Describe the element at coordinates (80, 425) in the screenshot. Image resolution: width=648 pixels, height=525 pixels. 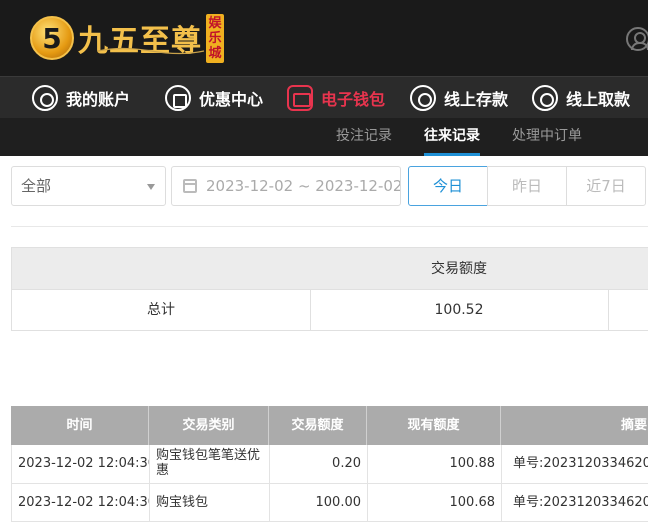
I see `column-header-time: 时间` at that location.